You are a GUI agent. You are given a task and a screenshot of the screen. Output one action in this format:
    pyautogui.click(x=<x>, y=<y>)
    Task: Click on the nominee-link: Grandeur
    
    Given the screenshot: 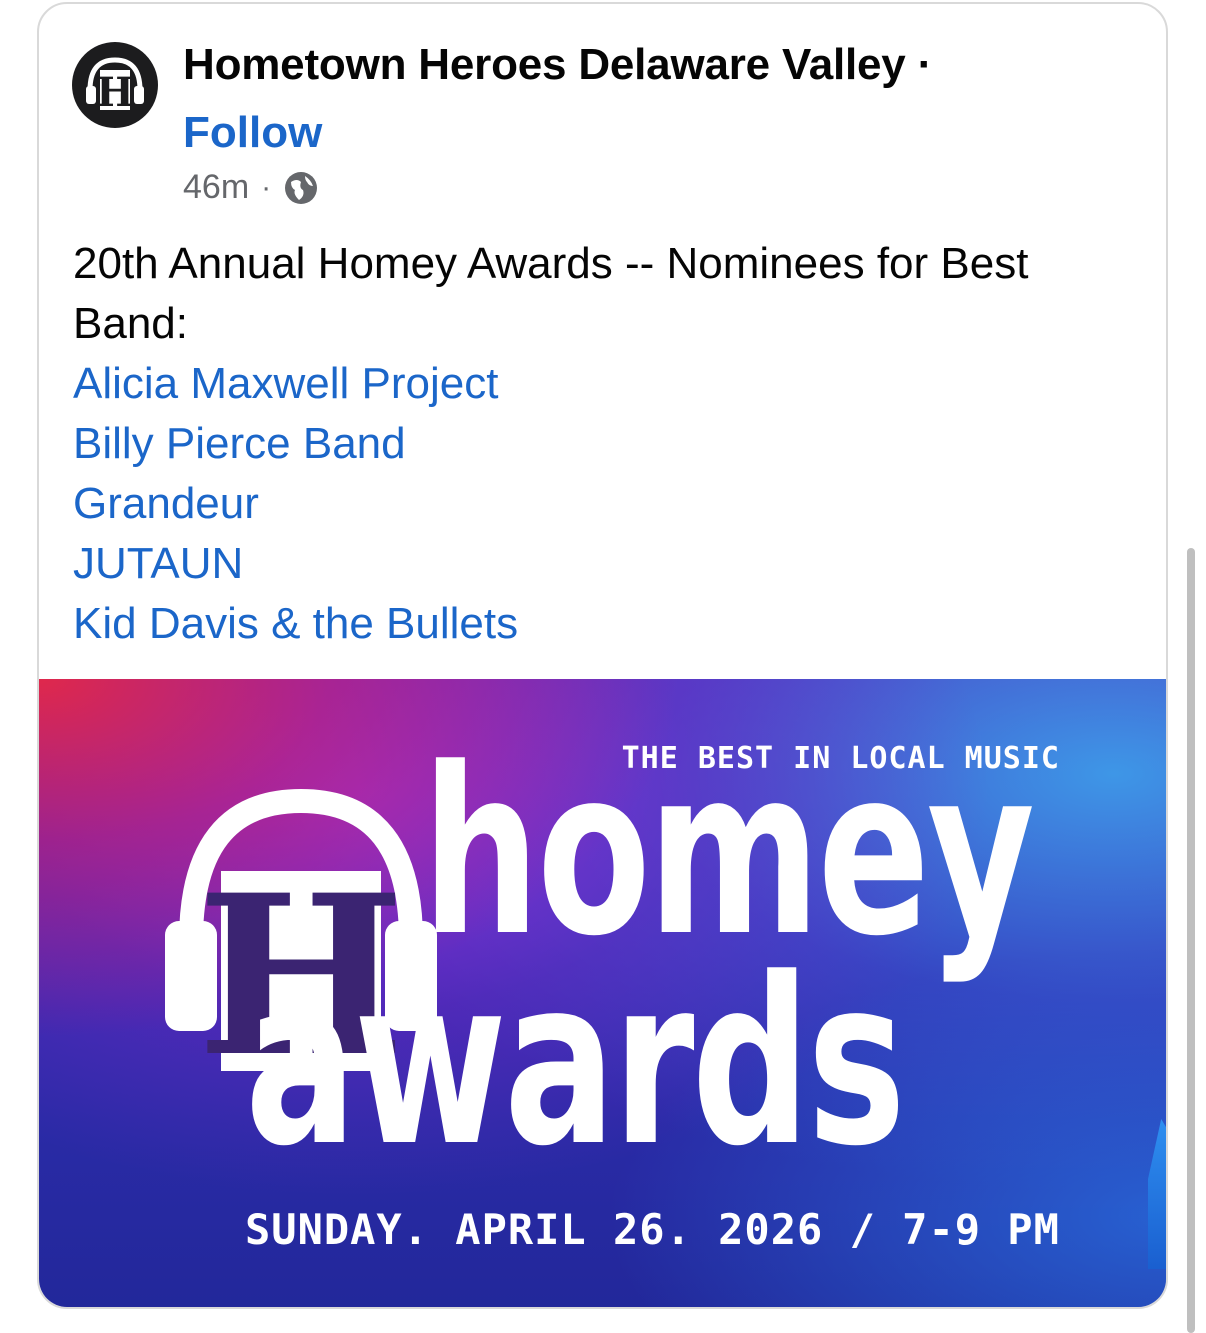 What is the action you would take?
    pyautogui.click(x=295, y=504)
    